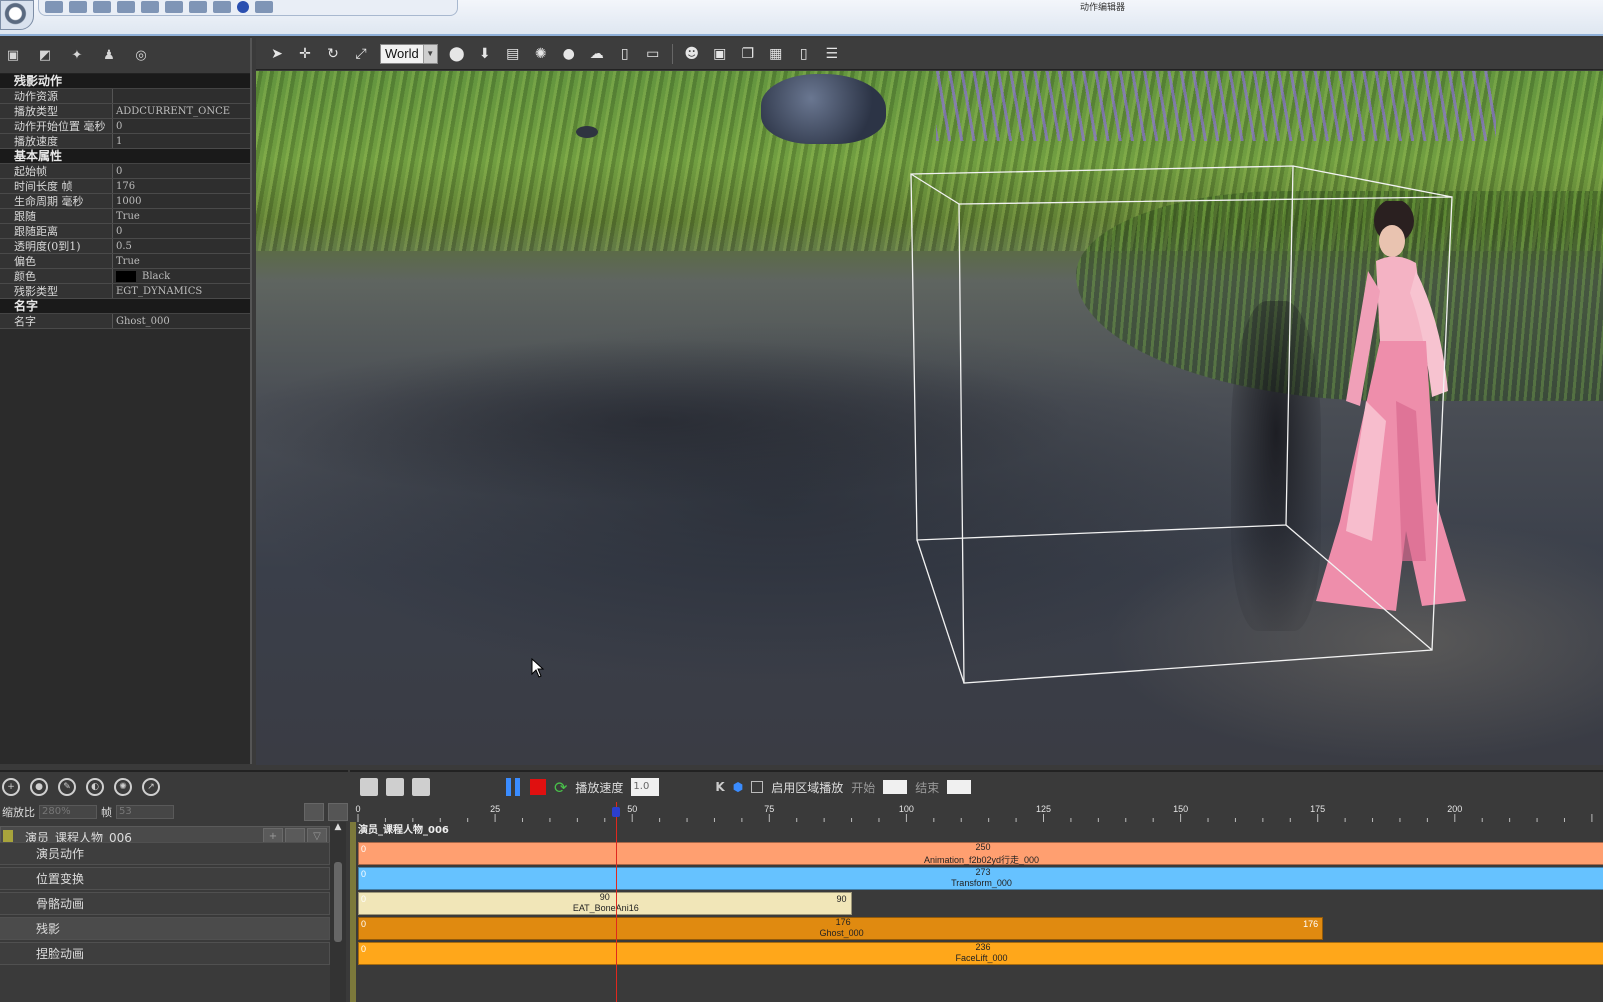 The height and width of the screenshot is (1002, 1603). Describe the element at coordinates (109, 56) in the screenshot. I see `actor-tab-icon: ♟` at that location.